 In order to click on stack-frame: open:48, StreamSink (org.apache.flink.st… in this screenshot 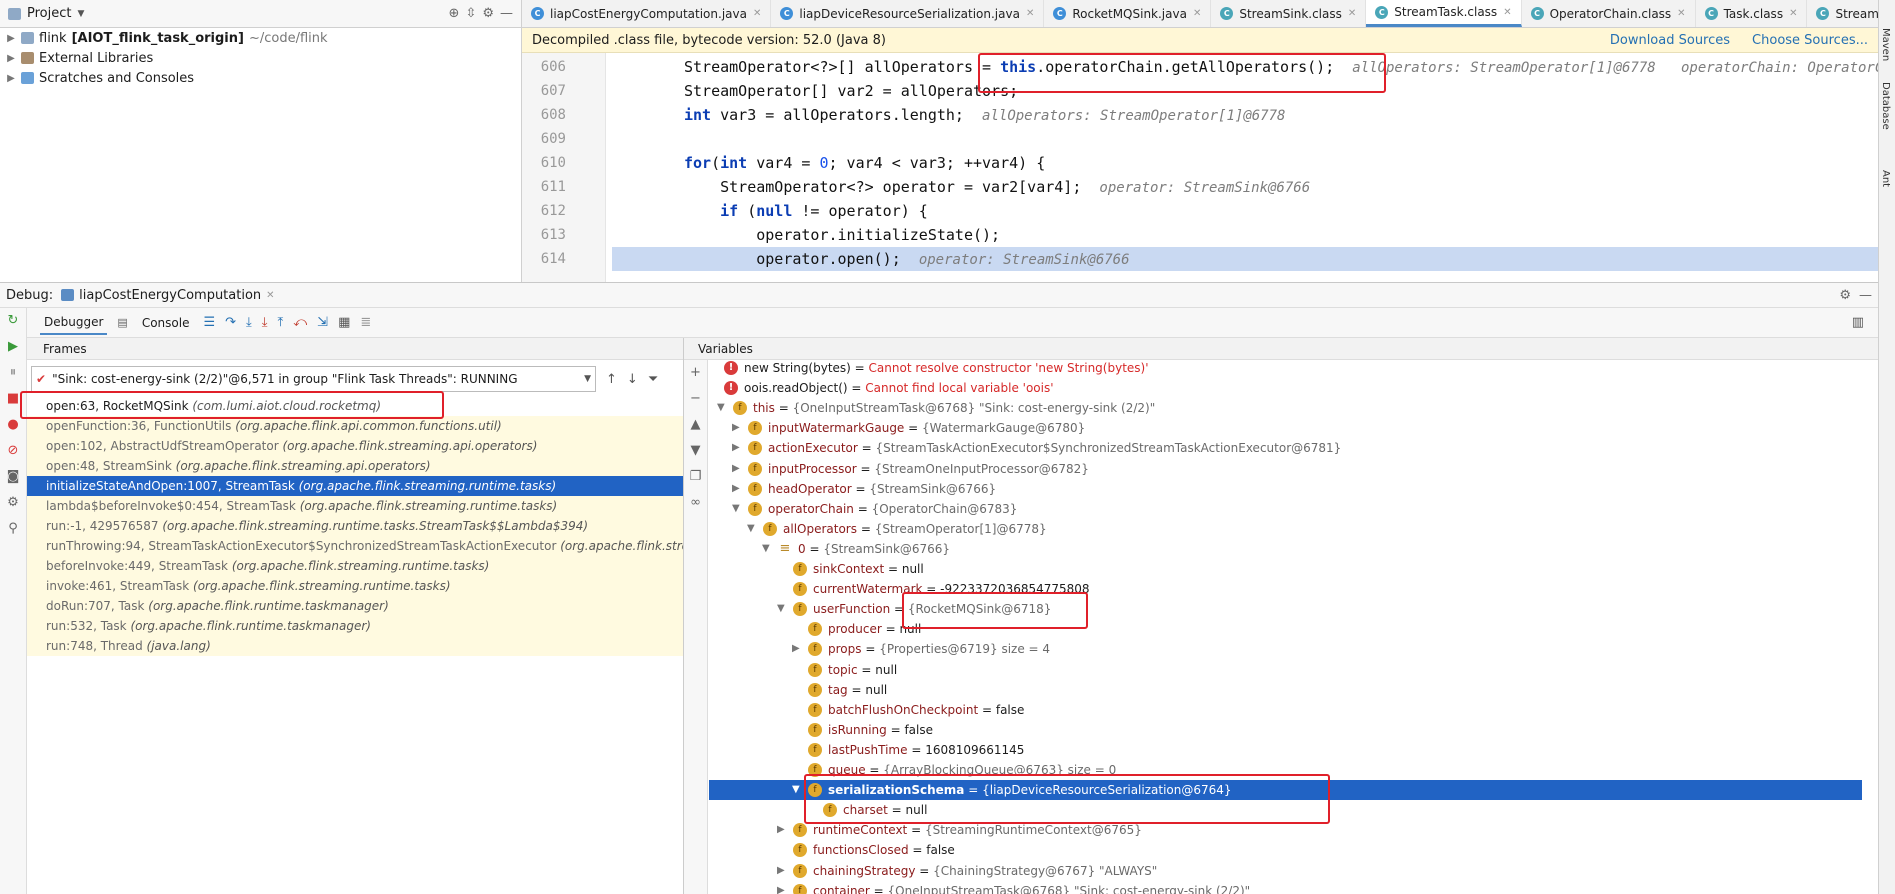, I will do `click(355, 466)`.